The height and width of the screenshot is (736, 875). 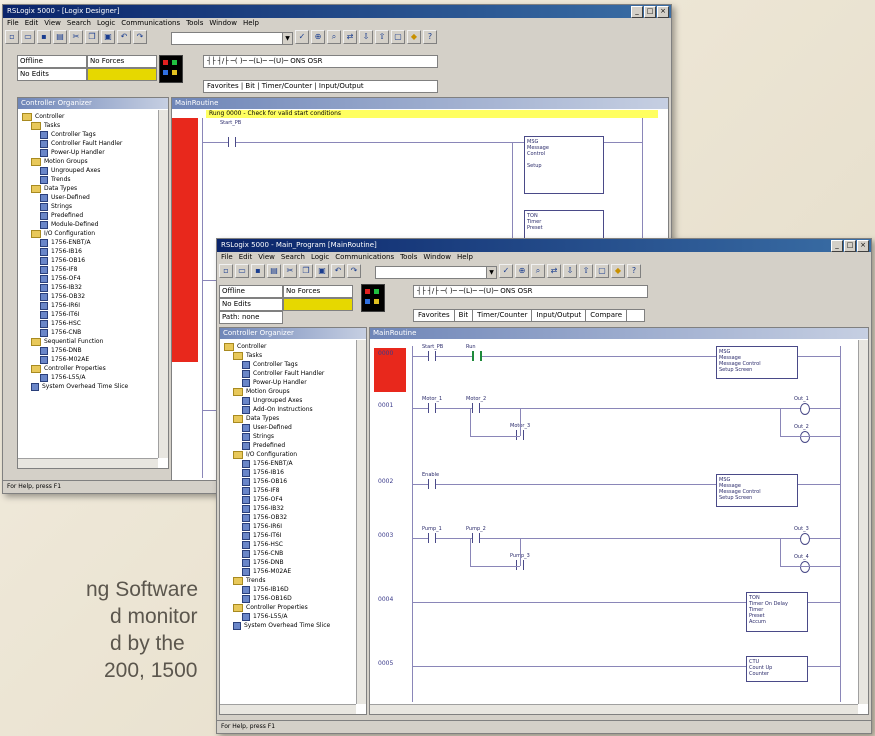 What do you see at coordinates (290, 571) in the screenshot?
I see `tree-item: 1756-M02AE` at bounding box center [290, 571].